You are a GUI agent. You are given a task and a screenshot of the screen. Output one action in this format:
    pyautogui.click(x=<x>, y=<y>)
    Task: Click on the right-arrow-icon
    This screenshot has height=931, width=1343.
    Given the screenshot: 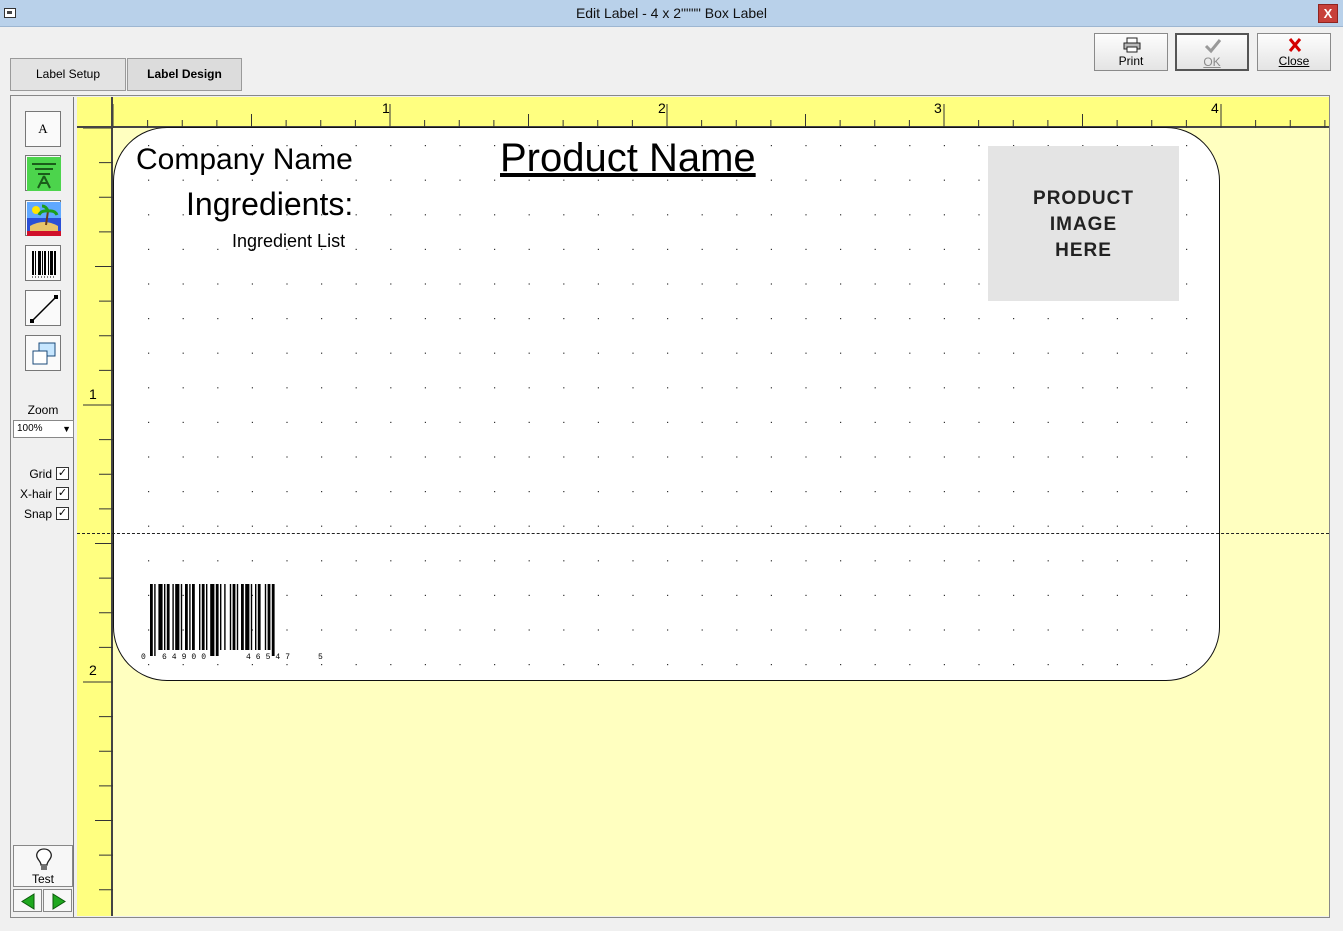 What is the action you would take?
    pyautogui.click(x=59, y=901)
    